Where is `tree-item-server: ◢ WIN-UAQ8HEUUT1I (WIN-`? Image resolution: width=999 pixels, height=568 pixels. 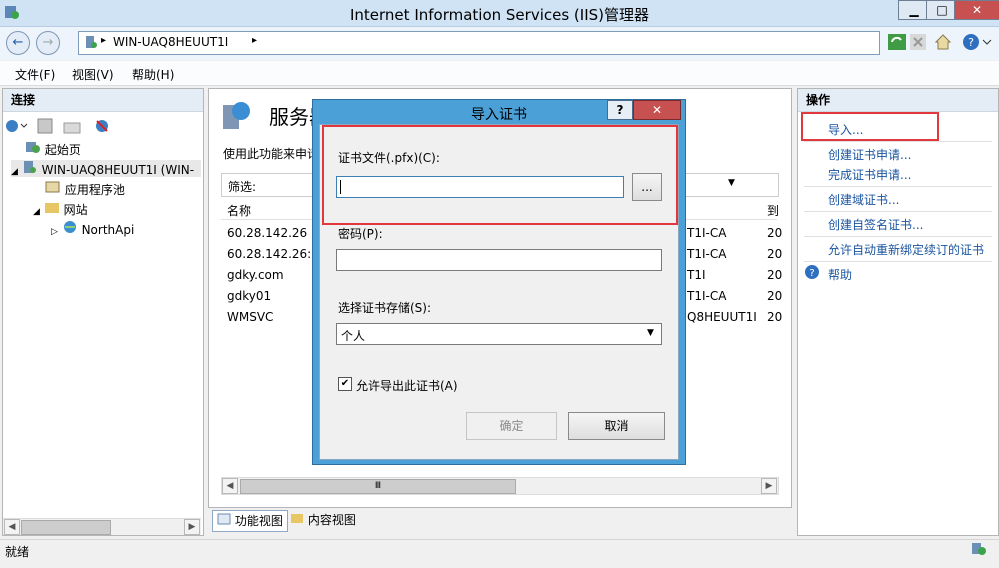
tree-item-server: ◢ WIN-UAQ8HEUUT1I (WIN- is located at coordinates (106, 168).